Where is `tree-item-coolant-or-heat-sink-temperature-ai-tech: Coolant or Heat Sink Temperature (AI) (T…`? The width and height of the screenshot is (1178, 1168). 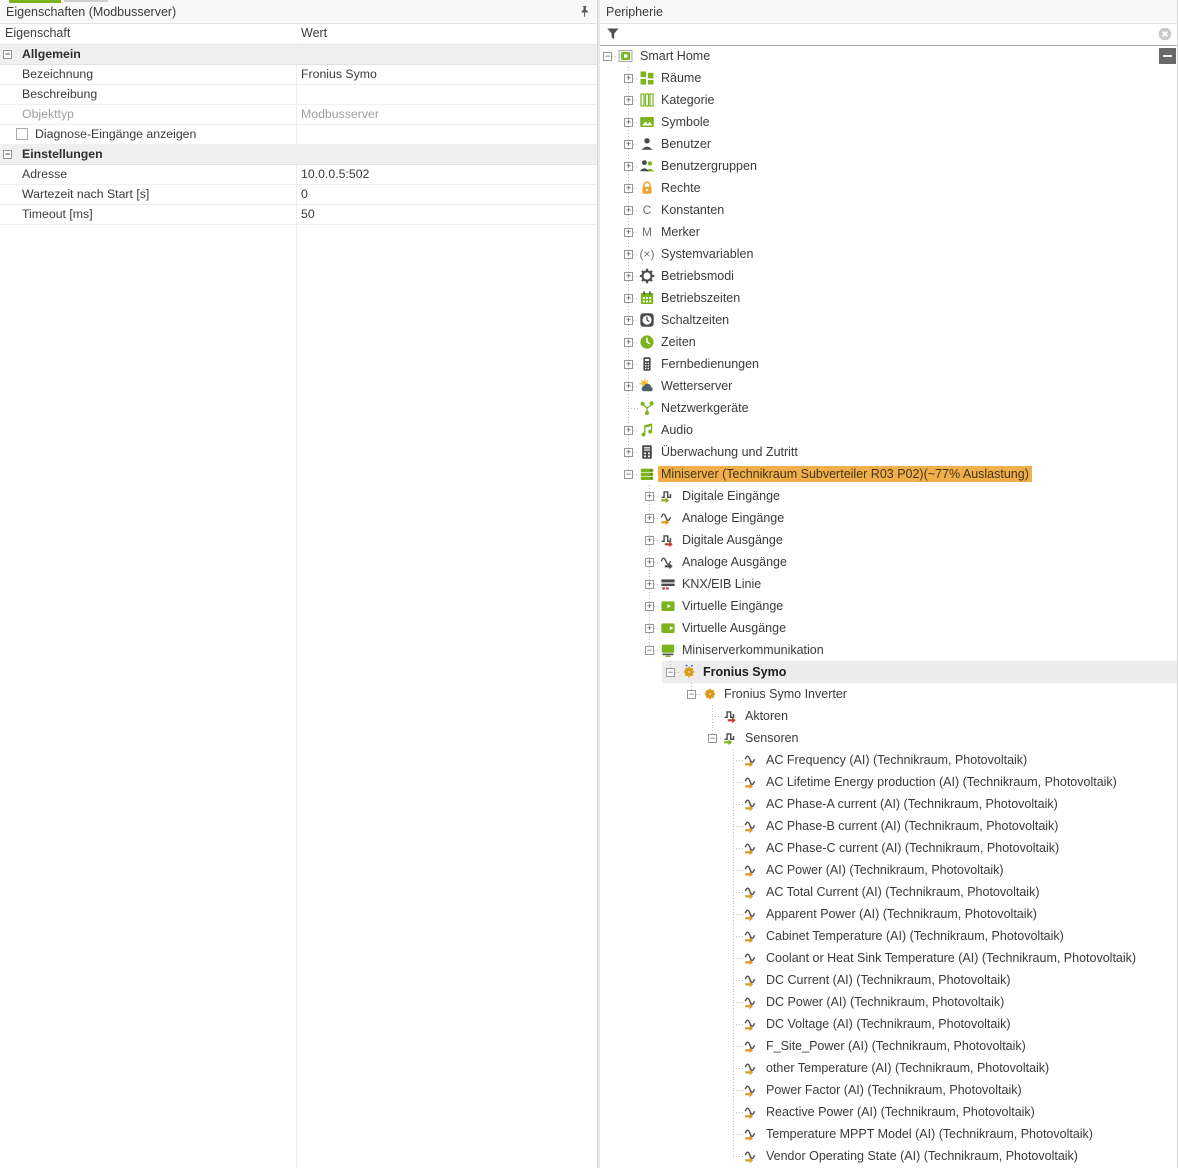
tree-item-coolant-or-heat-sink-temperature-ai-tech: Coolant or Heat Sink Temperature (AI) (T… is located at coordinates (888, 958).